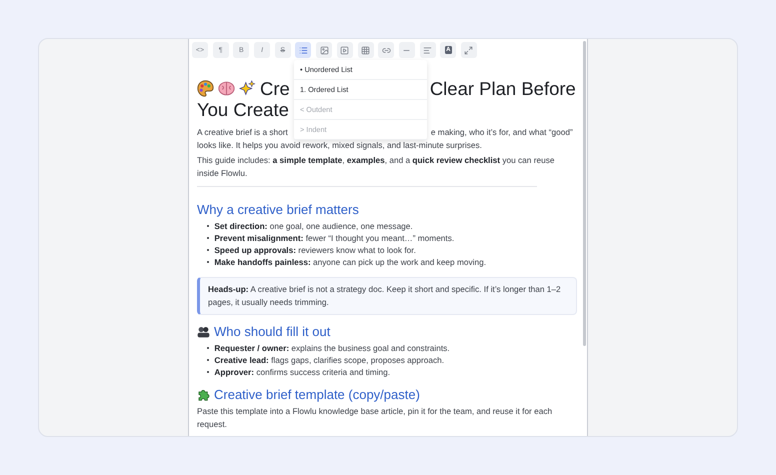 The height and width of the screenshot is (475, 776). What do you see at coordinates (406, 50) in the screenshot?
I see `horizontal-rule-button` at bounding box center [406, 50].